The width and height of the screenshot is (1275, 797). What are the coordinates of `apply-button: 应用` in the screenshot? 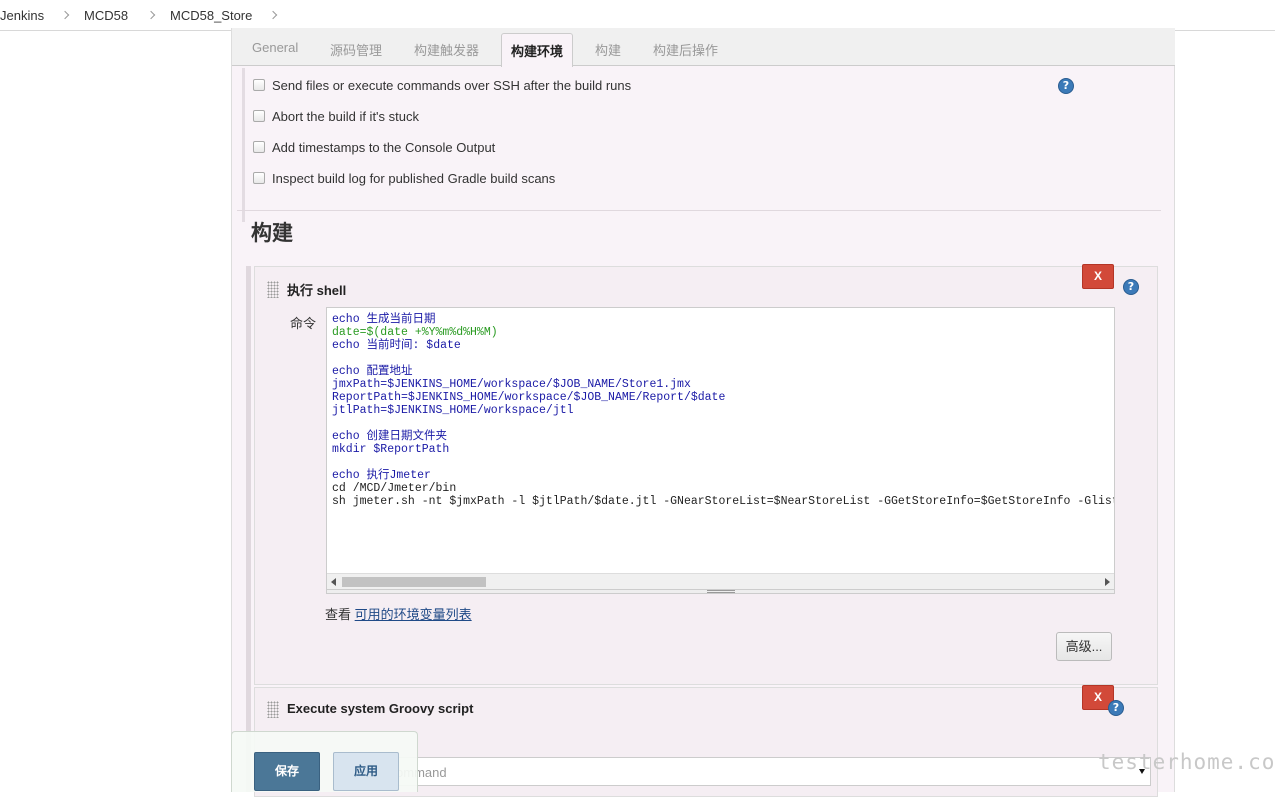 It's located at (366, 771).